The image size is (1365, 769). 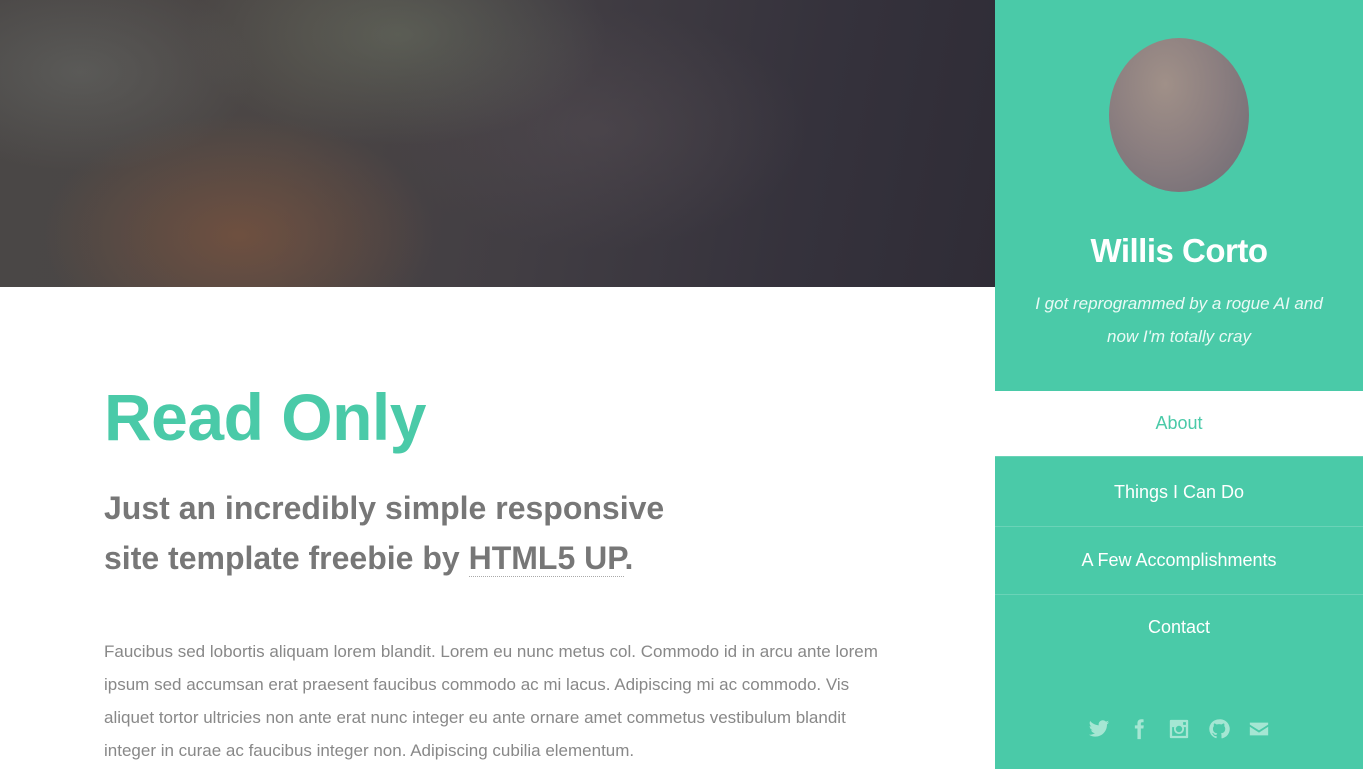 I want to click on nav-item-label: Things I Can Do, so click(x=1179, y=492).